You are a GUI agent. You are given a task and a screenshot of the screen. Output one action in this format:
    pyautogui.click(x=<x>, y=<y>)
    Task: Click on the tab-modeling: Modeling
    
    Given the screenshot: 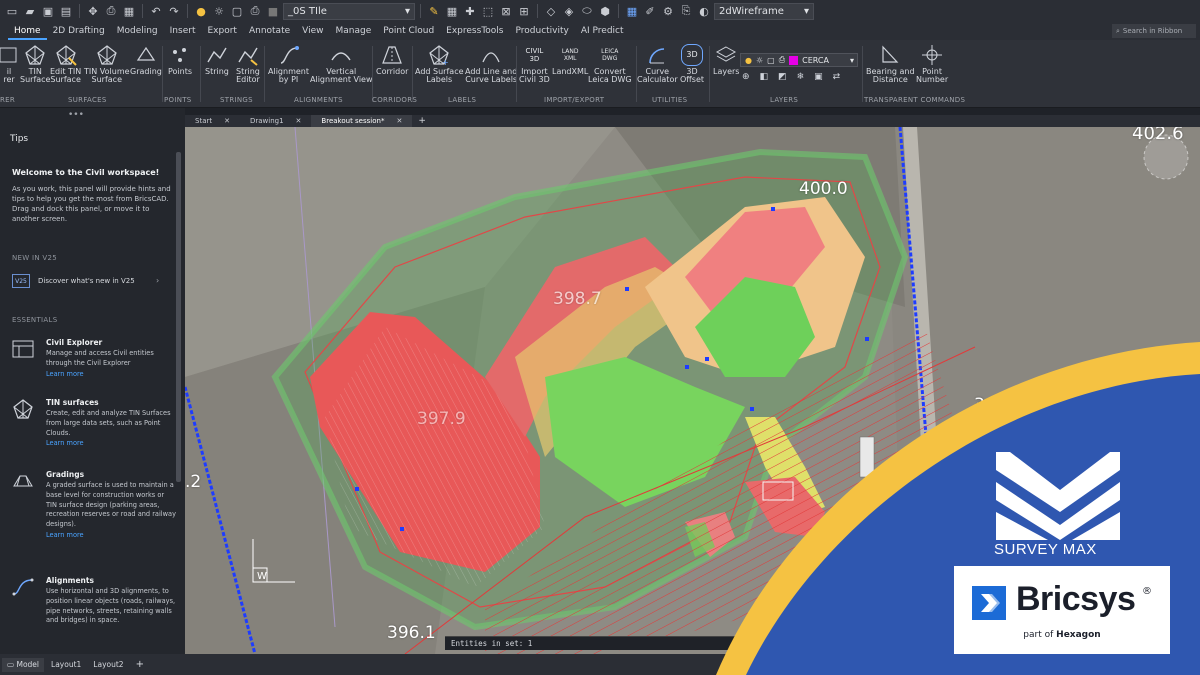 What is the action you would take?
    pyautogui.click(x=137, y=31)
    